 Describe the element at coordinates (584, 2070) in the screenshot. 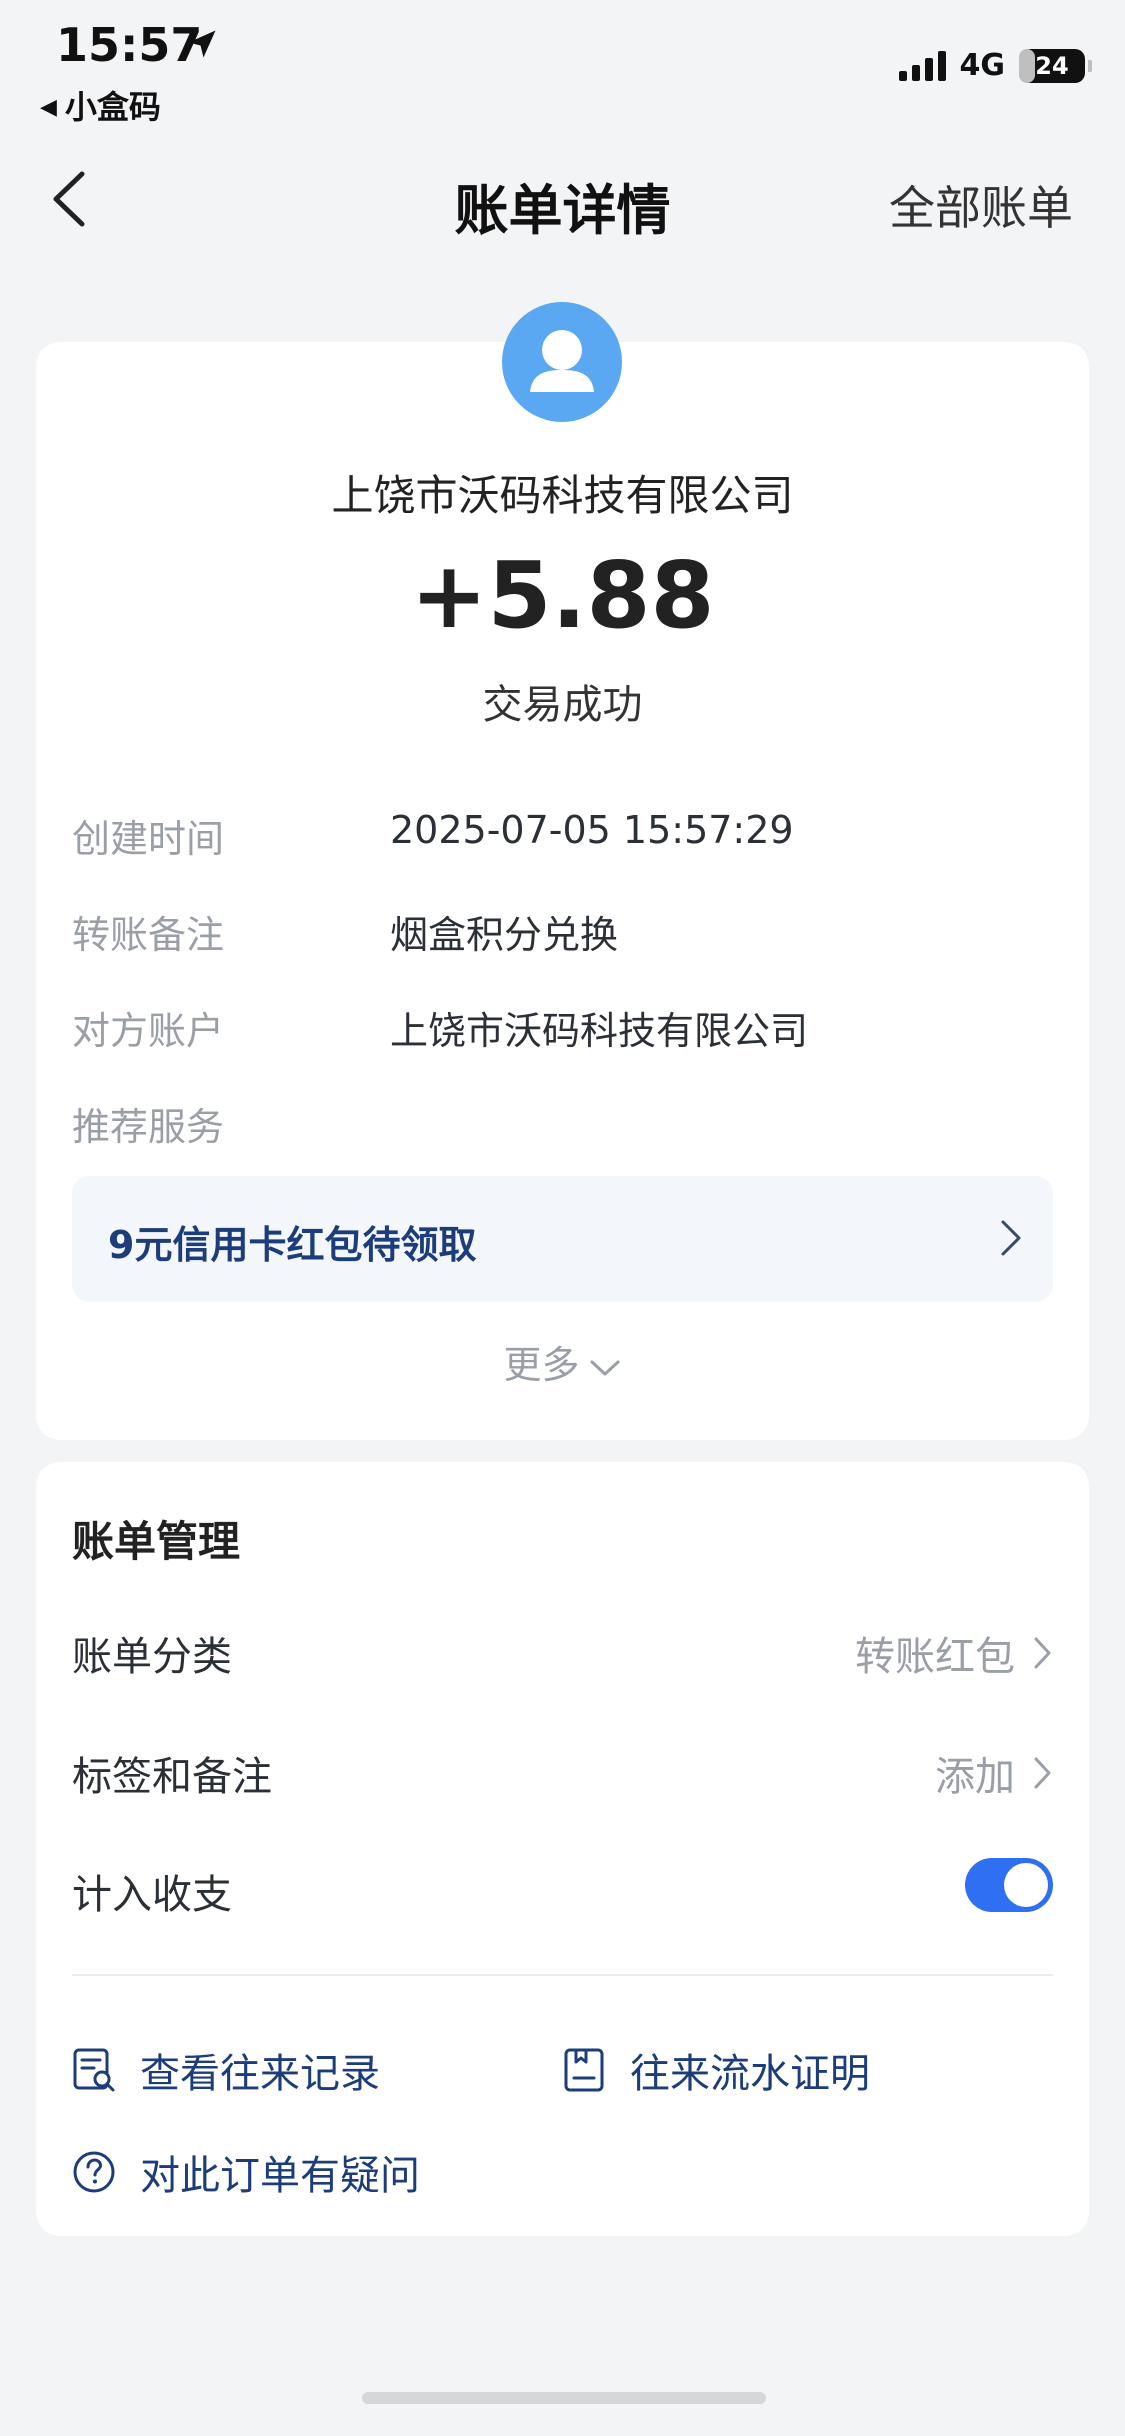

I see `statement-icon` at that location.